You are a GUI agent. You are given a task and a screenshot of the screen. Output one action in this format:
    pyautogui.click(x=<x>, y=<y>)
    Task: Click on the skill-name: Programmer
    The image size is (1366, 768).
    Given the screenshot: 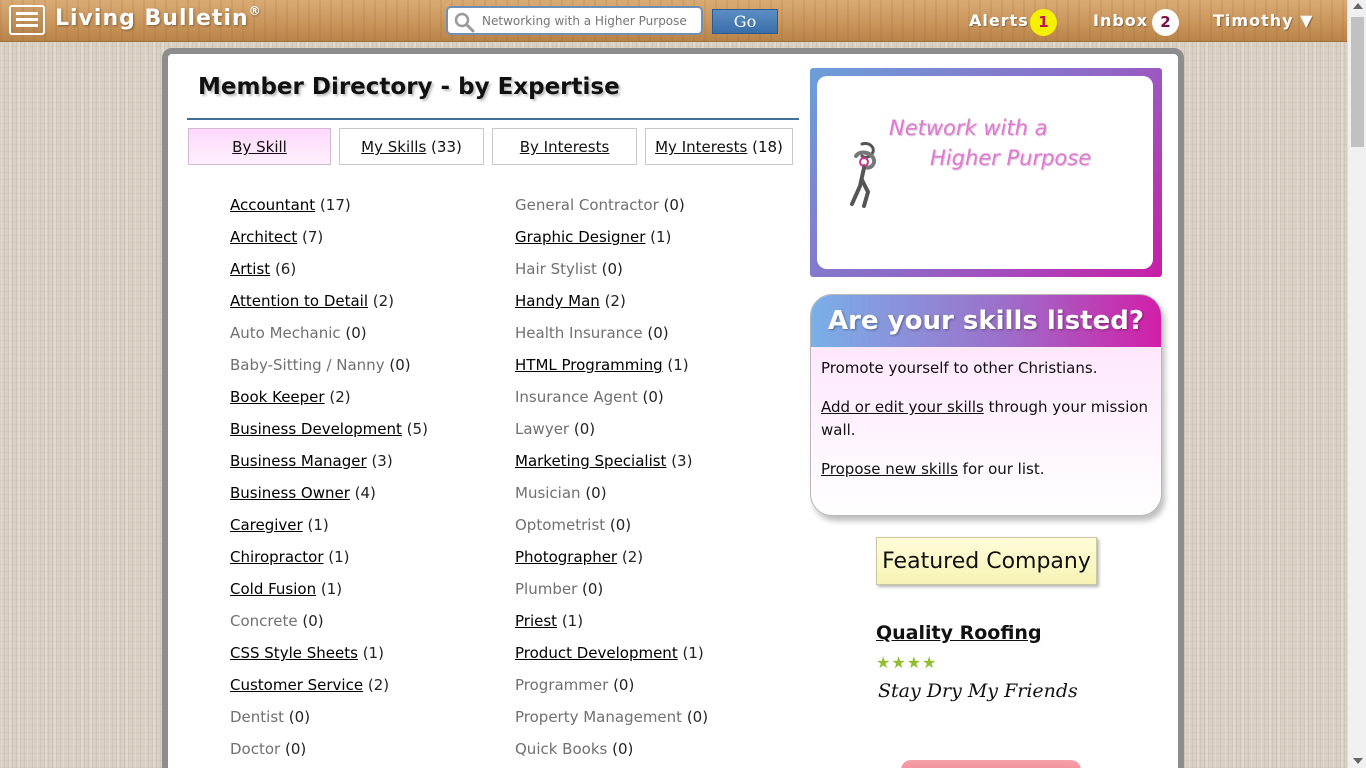 What is the action you would take?
    pyautogui.click(x=562, y=685)
    